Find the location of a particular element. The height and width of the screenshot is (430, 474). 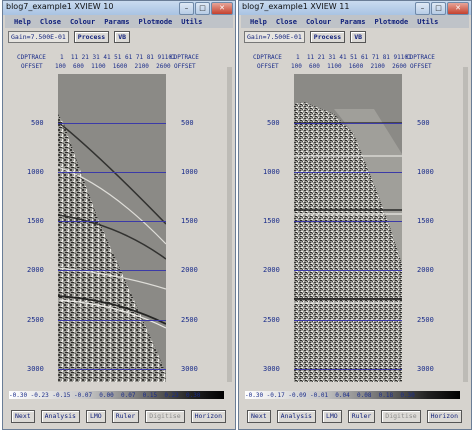

window-title: blog7_example1 XVIEW 10 is located at coordinates (60, 6).